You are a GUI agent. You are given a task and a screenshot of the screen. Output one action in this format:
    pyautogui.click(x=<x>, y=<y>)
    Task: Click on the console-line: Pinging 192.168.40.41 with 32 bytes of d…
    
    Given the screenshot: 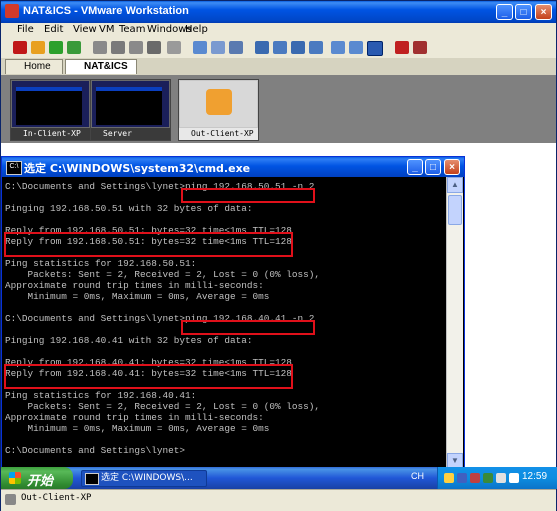 What is the action you would take?
    pyautogui.click(x=129, y=340)
    